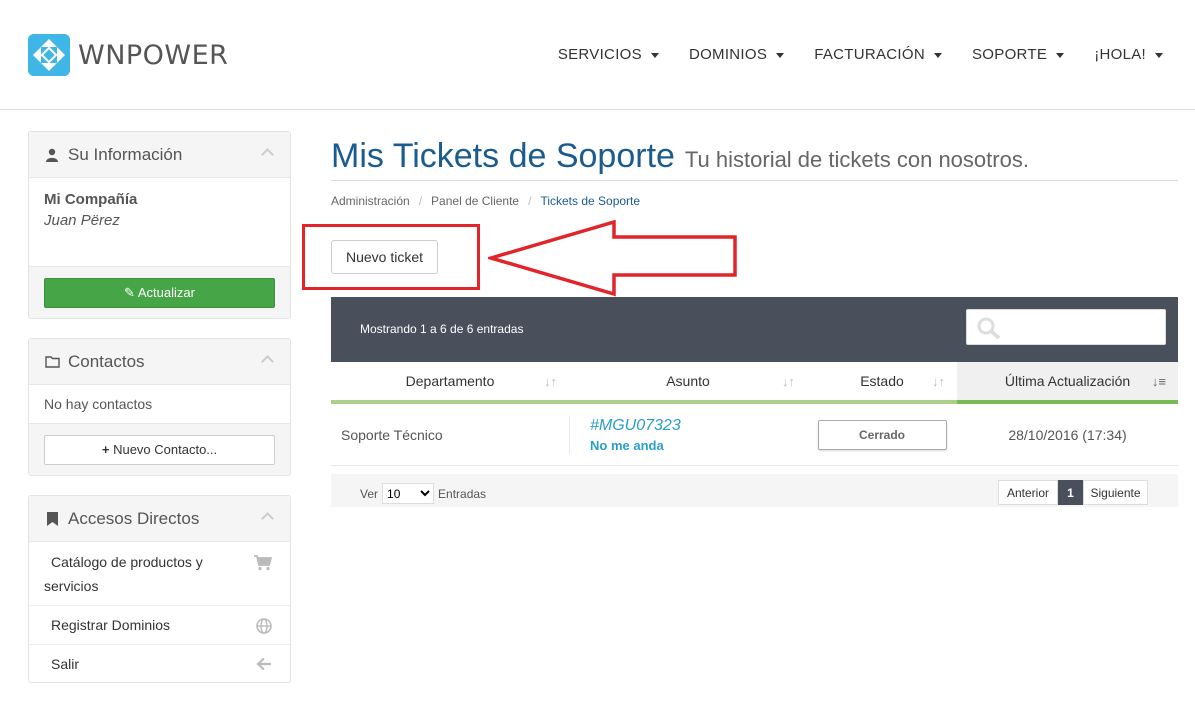 This screenshot has width=1195, height=728. What do you see at coordinates (698, 426) in the screenshot?
I see `ticket-id-link: #MGU07323` at bounding box center [698, 426].